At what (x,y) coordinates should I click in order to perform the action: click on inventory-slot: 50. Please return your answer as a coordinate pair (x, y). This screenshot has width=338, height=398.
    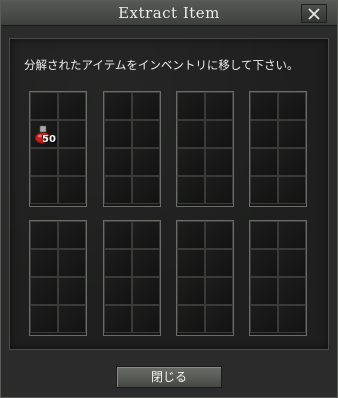
    Looking at the image, I should click on (44, 134).